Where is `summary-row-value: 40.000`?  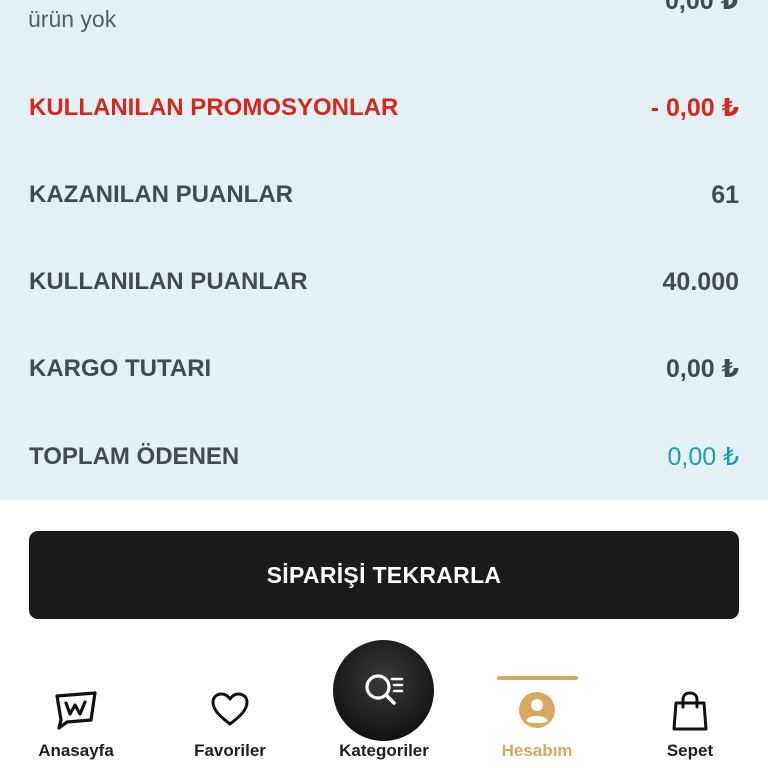 summary-row-value: 40.000 is located at coordinates (700, 281).